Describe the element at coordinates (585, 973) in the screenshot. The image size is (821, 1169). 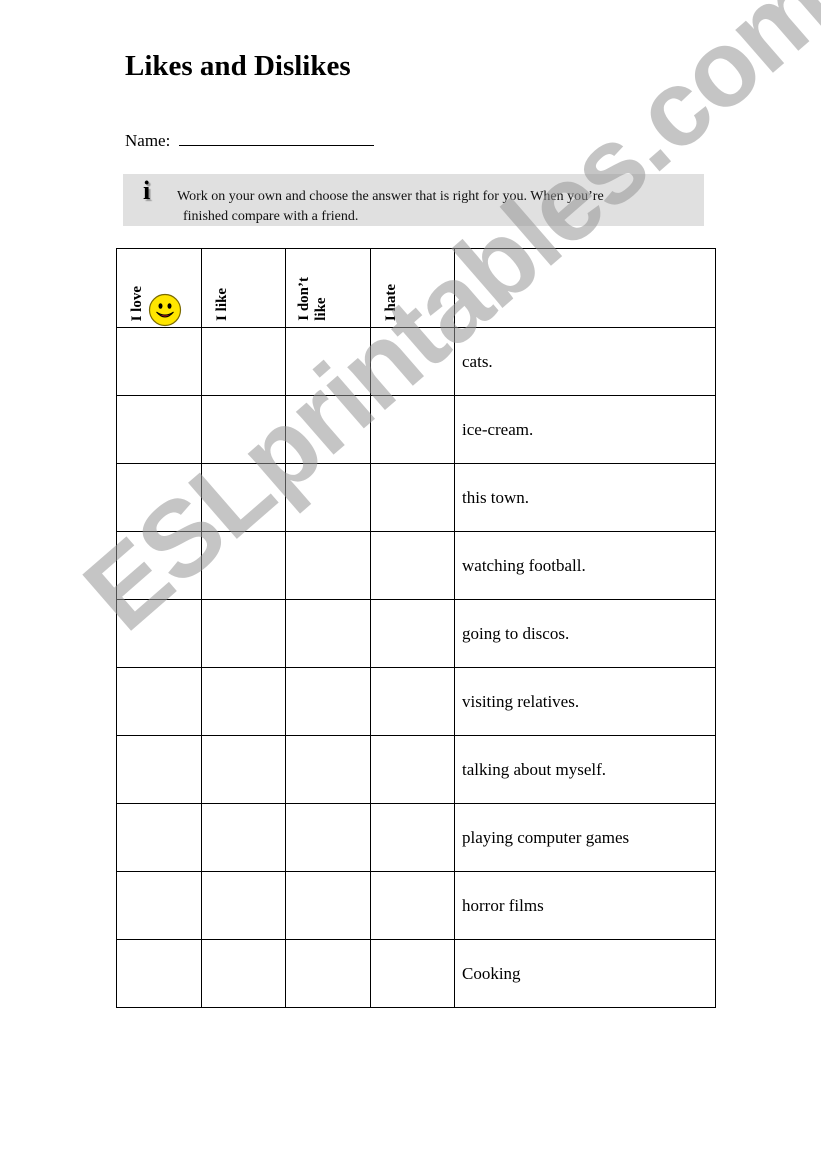
I see `item-label: Cooking` at that location.